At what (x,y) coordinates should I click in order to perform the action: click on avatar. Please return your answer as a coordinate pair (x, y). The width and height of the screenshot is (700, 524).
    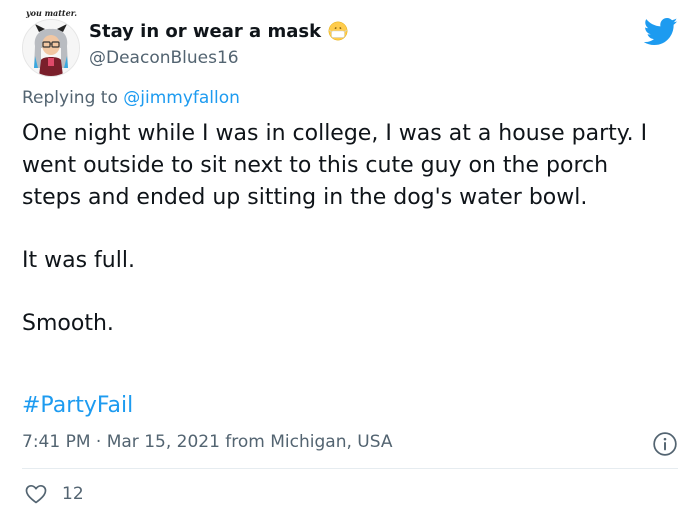
    Looking at the image, I should click on (51, 48).